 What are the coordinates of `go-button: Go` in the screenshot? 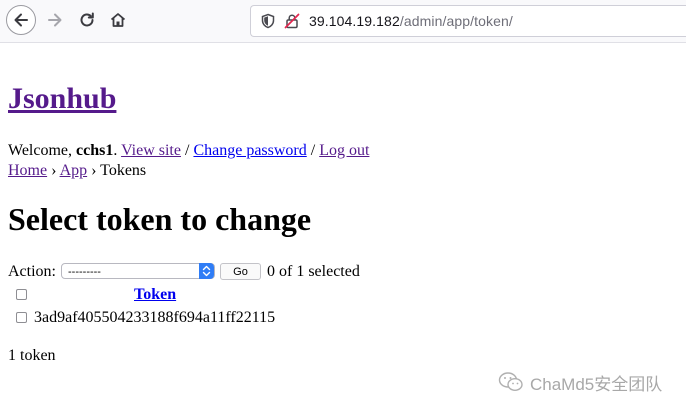 It's located at (240, 271).